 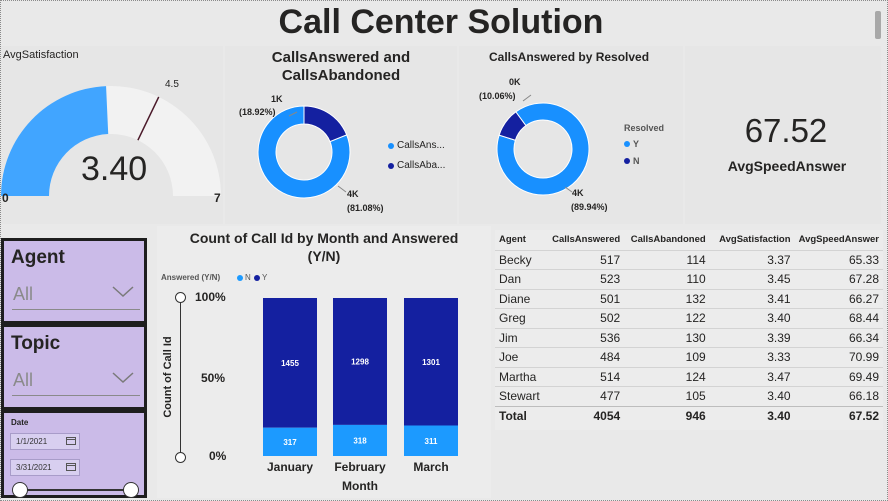 I want to click on donut2-pct-n: (10.06%), so click(x=497, y=96).